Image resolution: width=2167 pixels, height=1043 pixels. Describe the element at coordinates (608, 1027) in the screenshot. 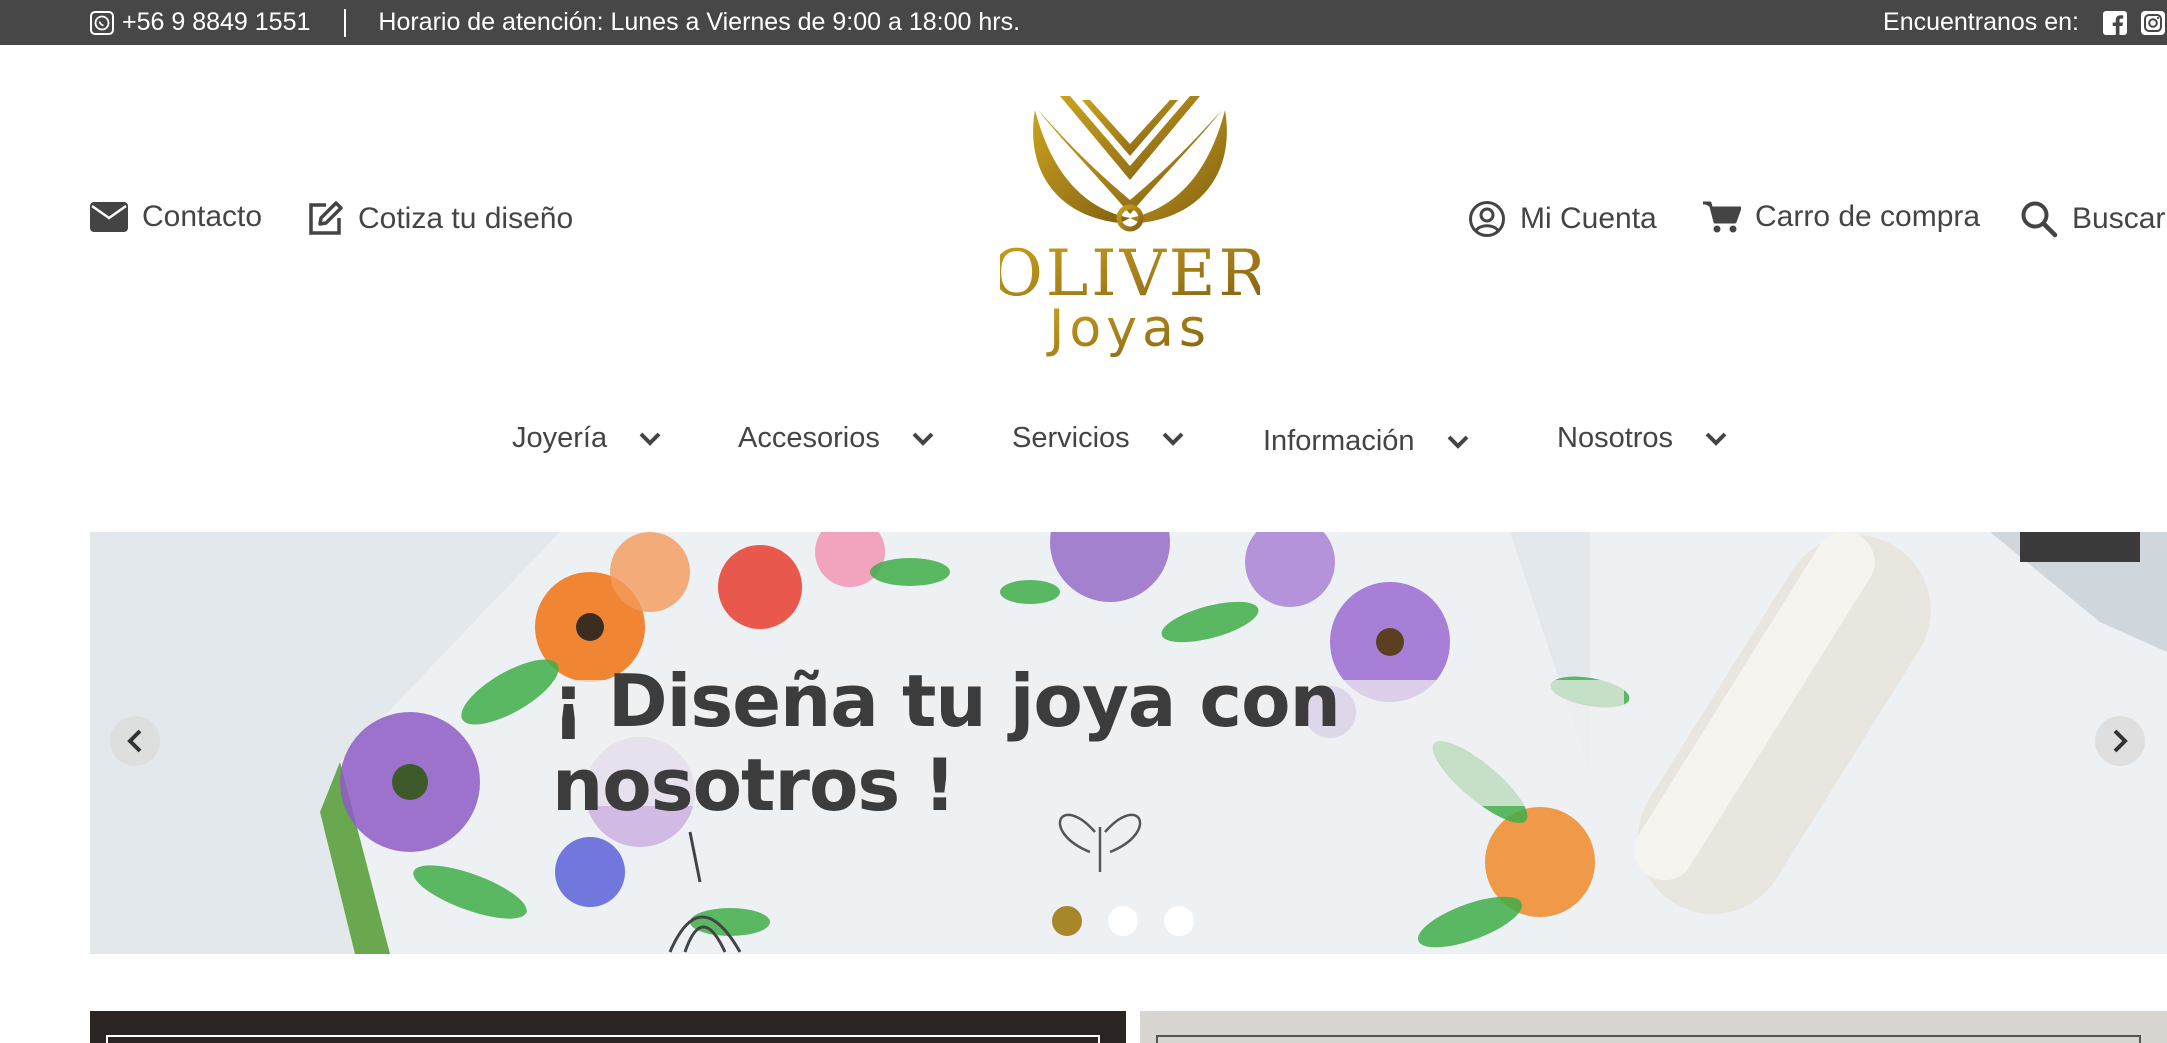

I see `promo-tile-left` at that location.